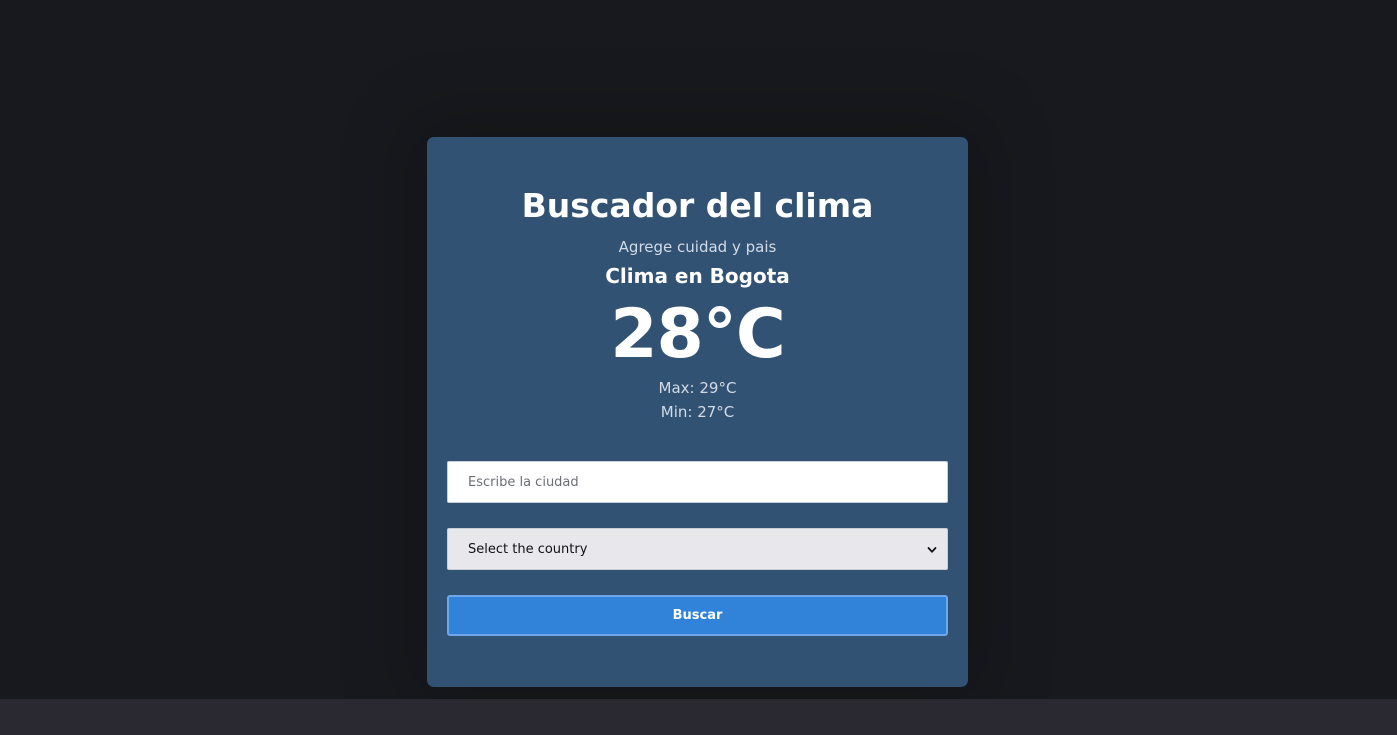  What do you see at coordinates (697, 549) in the screenshot?
I see `country-select: Select the country` at bounding box center [697, 549].